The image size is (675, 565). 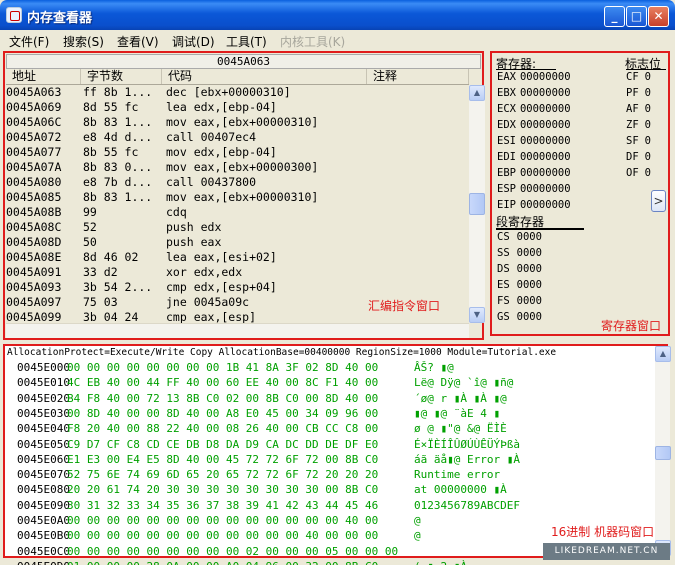 What do you see at coordinates (503, 269) in the screenshot?
I see `segment-name: DS` at bounding box center [503, 269].